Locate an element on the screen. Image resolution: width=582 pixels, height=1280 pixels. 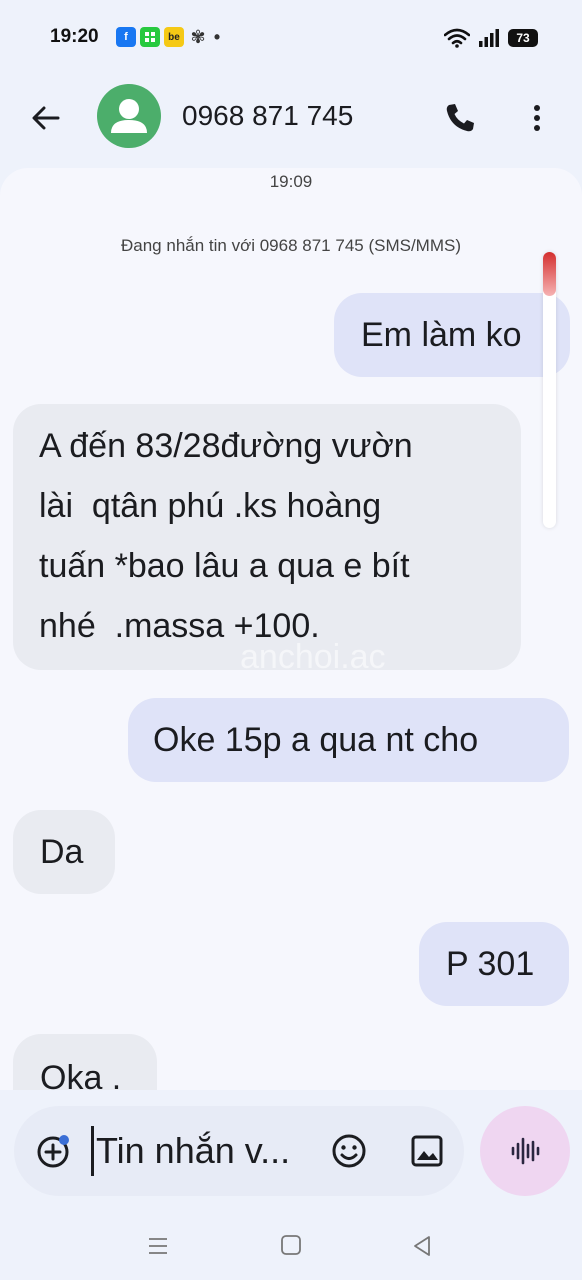
back-arrow-icon is located at coordinates (46, 118).